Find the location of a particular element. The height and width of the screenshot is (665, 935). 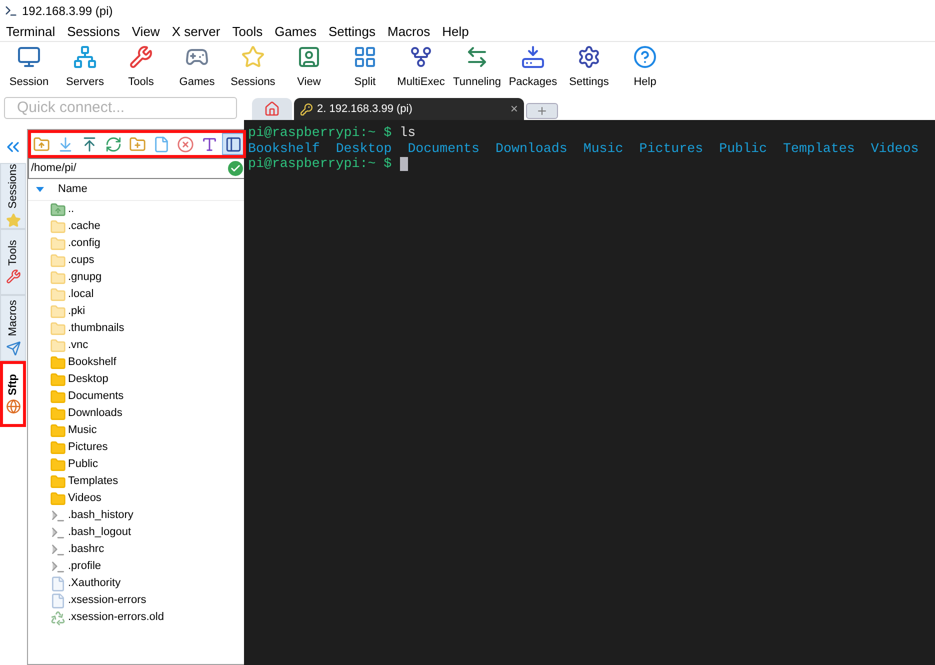

globe-icon is located at coordinates (13, 406).